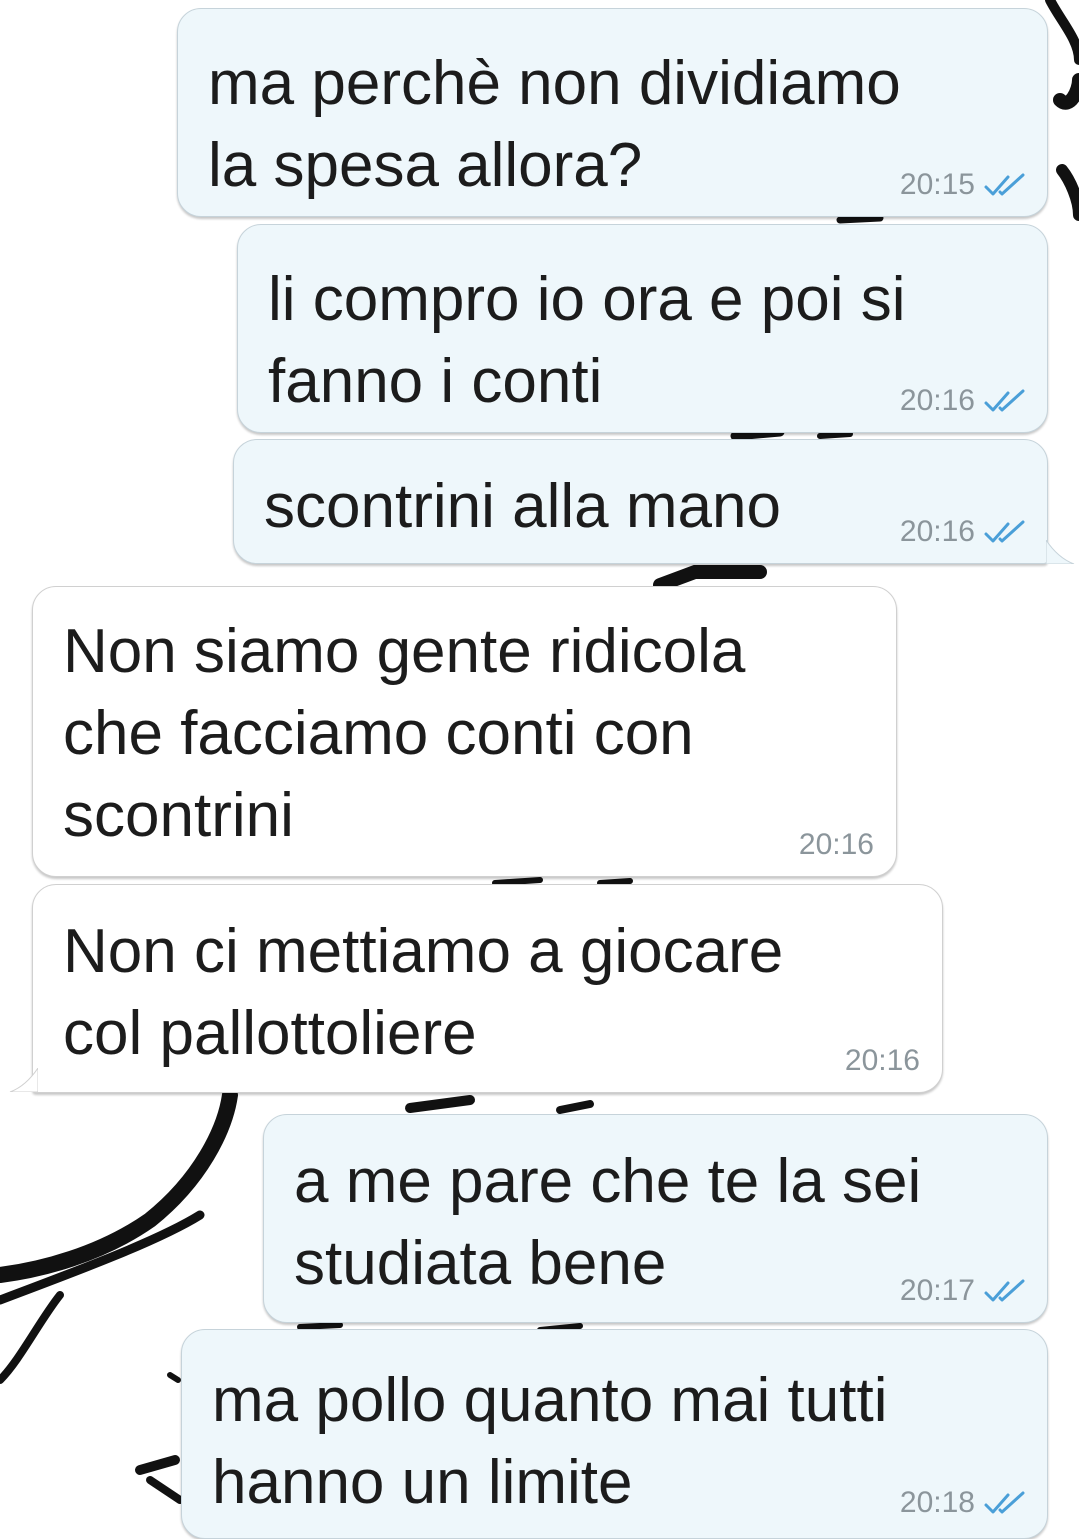 The height and width of the screenshot is (1539, 1079). I want to click on bubble-tail-incoming, so click(23, 1080).